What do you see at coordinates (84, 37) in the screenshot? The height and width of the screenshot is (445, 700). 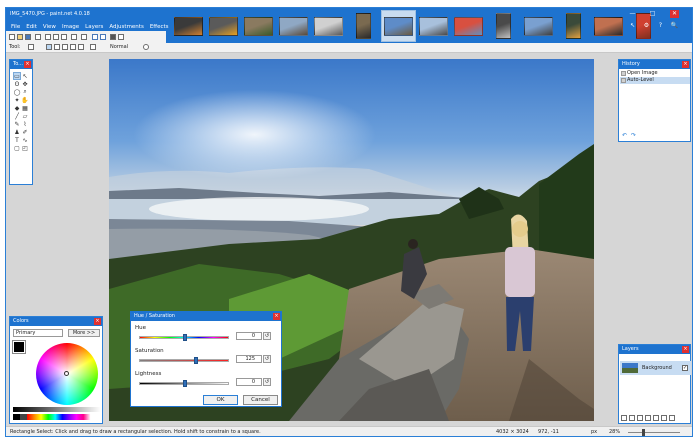 I see `deselect-icon` at bounding box center [84, 37].